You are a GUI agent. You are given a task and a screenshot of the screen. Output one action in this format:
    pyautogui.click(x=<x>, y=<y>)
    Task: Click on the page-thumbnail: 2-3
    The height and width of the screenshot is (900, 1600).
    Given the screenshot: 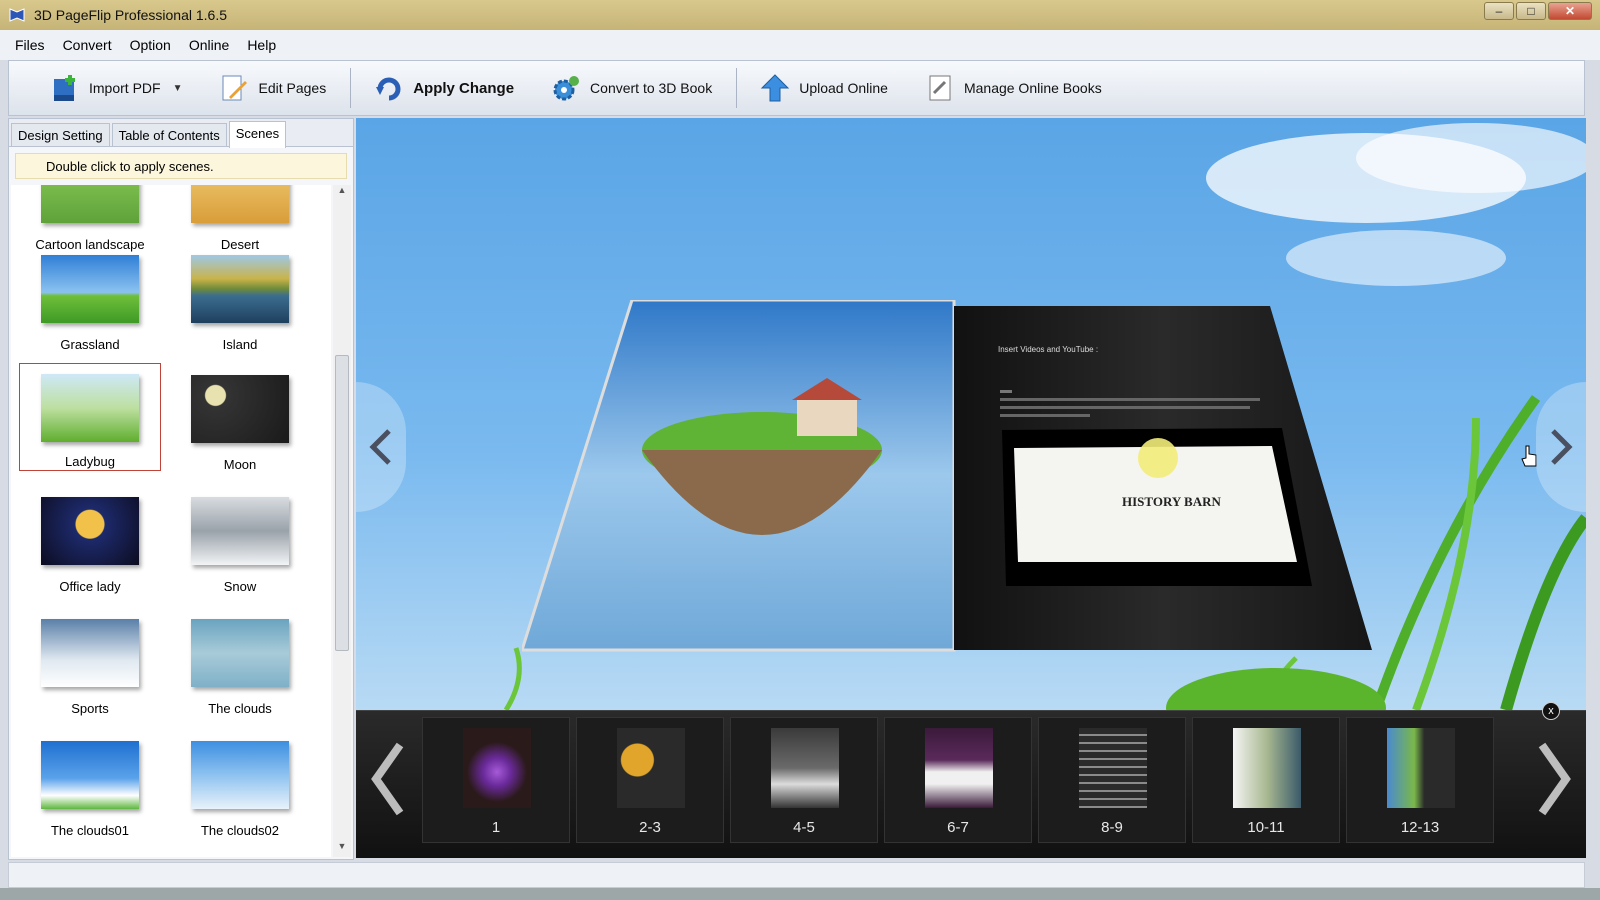 What is the action you would take?
    pyautogui.click(x=650, y=780)
    